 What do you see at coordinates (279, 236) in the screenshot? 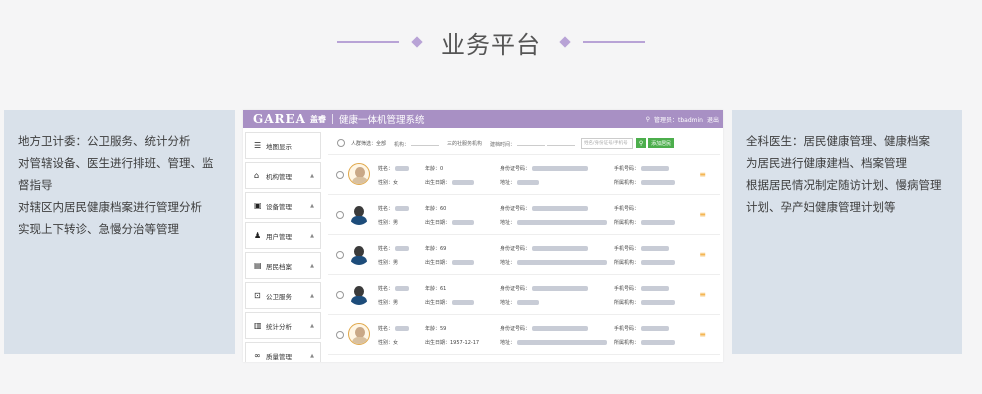
I see `sidebar-item-label: 用户管理` at bounding box center [279, 236].